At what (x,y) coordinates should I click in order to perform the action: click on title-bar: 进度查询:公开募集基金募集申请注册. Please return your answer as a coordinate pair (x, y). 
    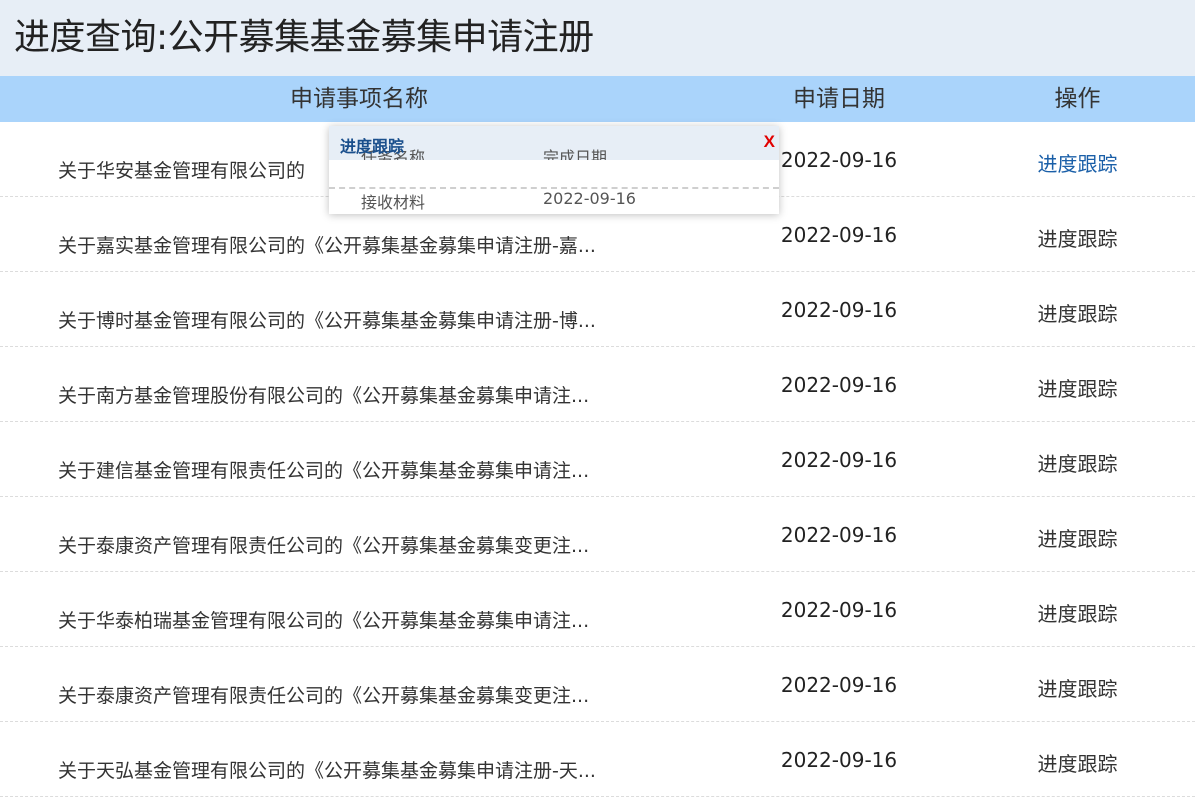
    Looking at the image, I should click on (597, 38).